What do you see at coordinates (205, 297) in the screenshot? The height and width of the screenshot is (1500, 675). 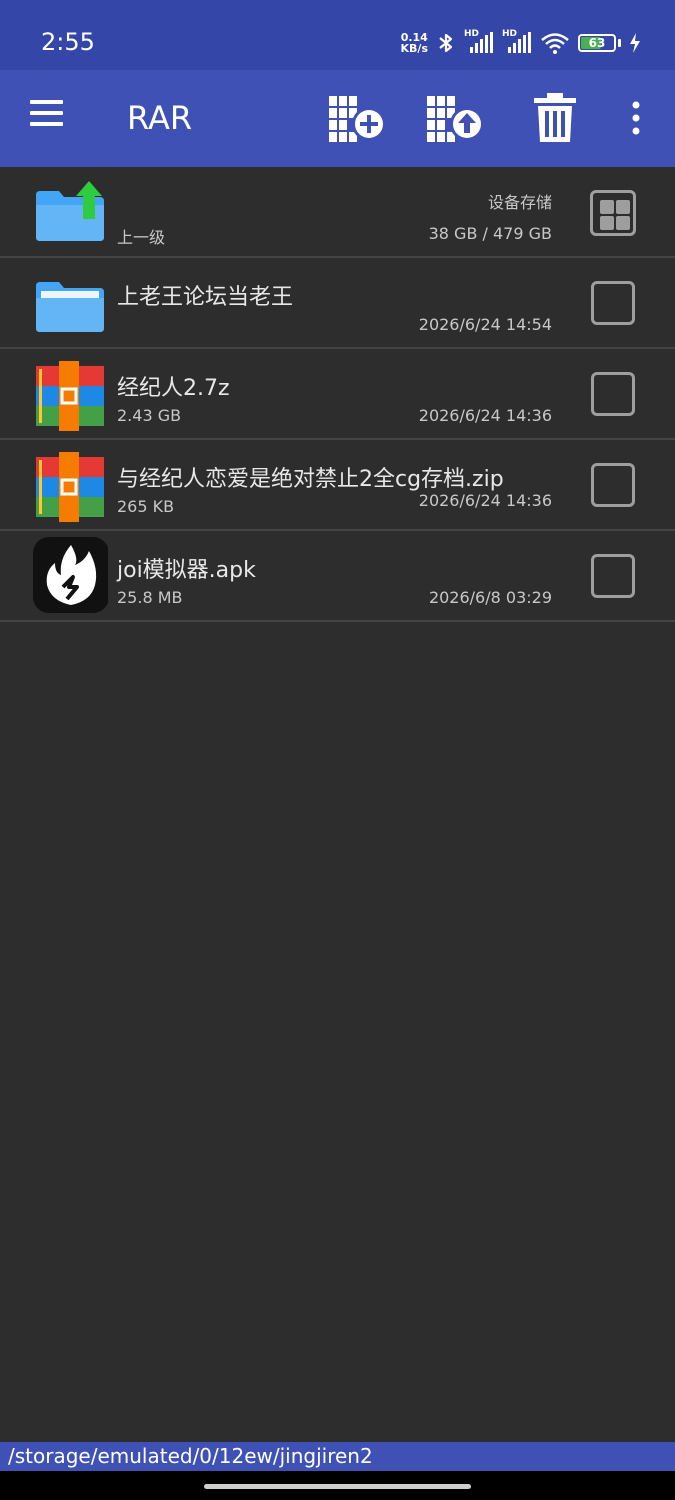 I see `file-name: 上老王论坛当老王` at bounding box center [205, 297].